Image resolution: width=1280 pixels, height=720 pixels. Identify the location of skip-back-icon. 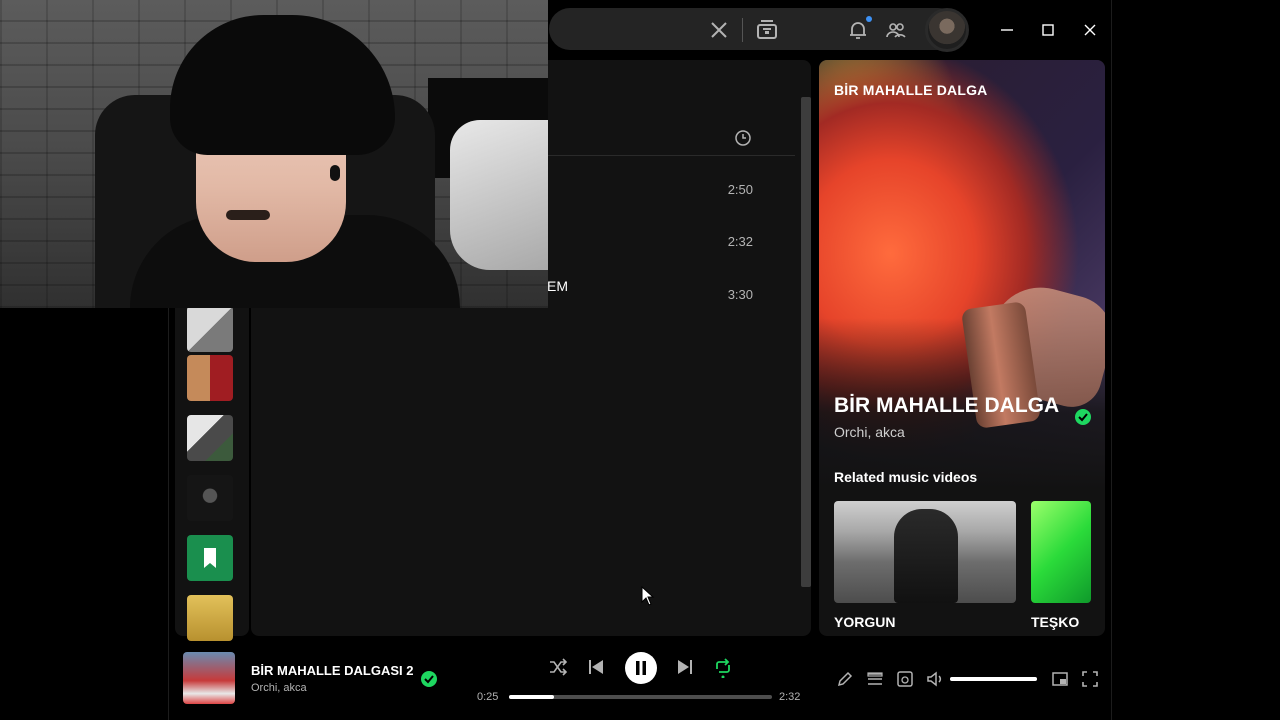
(596, 667).